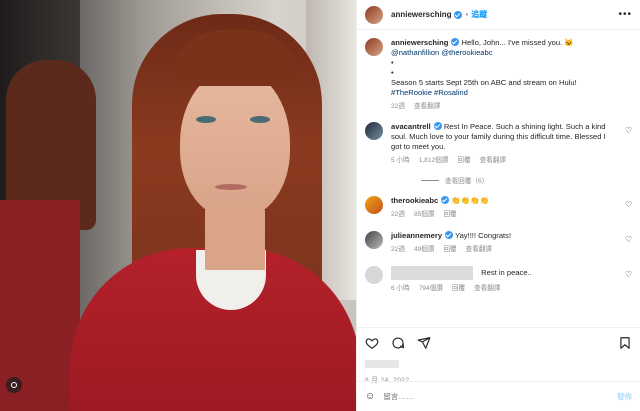 The image size is (640, 411). Describe the element at coordinates (498, 280) in the screenshot. I see `comment-item: Rest in peace.. 6 小時 794個讚 回覆 查看翻譯 ♡` at that location.